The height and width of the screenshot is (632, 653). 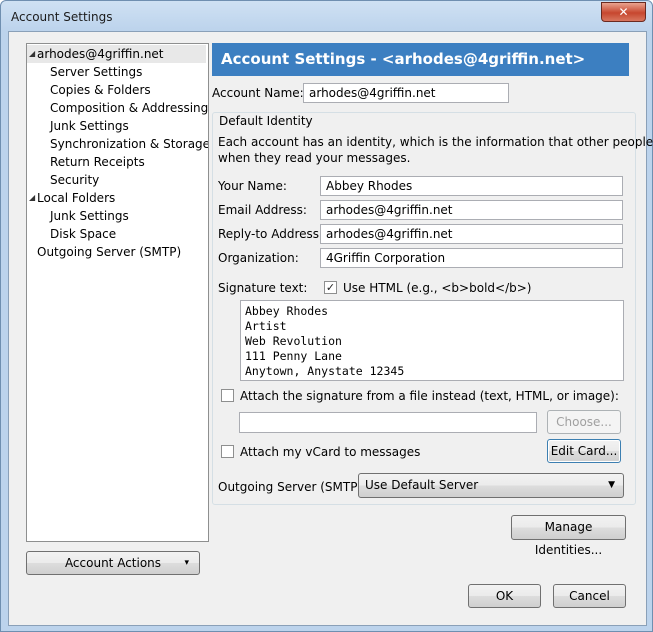 What do you see at coordinates (504, 596) in the screenshot?
I see `ok-button: OK` at bounding box center [504, 596].